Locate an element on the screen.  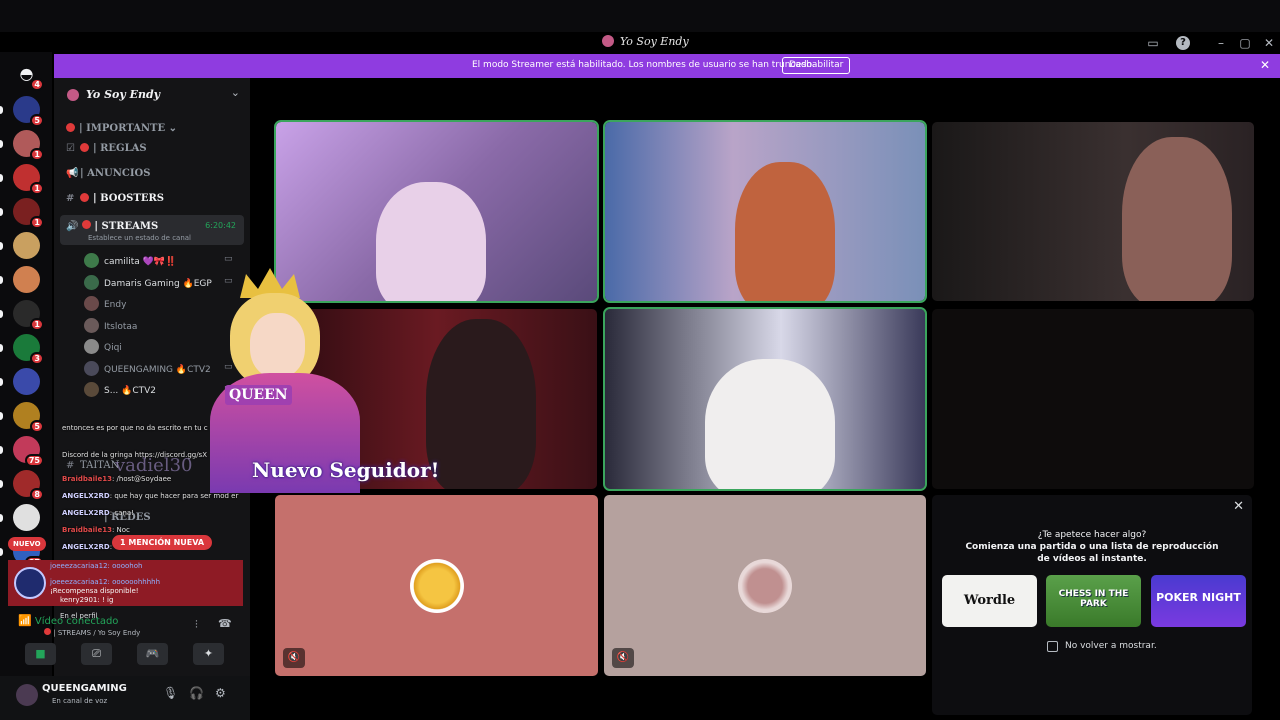
voice-user: S... 🔥CTV2▭ is located at coordinates (158, 389).